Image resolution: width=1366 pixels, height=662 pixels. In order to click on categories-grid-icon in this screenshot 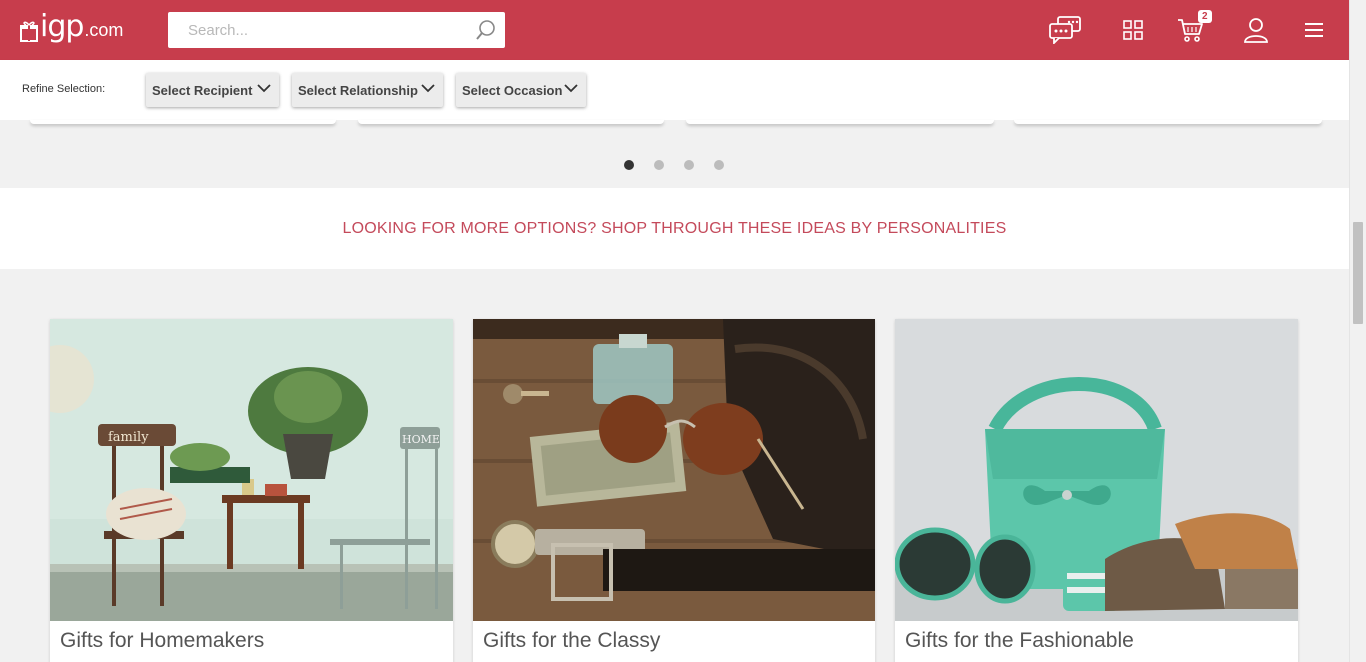, I will do `click(1133, 30)`.